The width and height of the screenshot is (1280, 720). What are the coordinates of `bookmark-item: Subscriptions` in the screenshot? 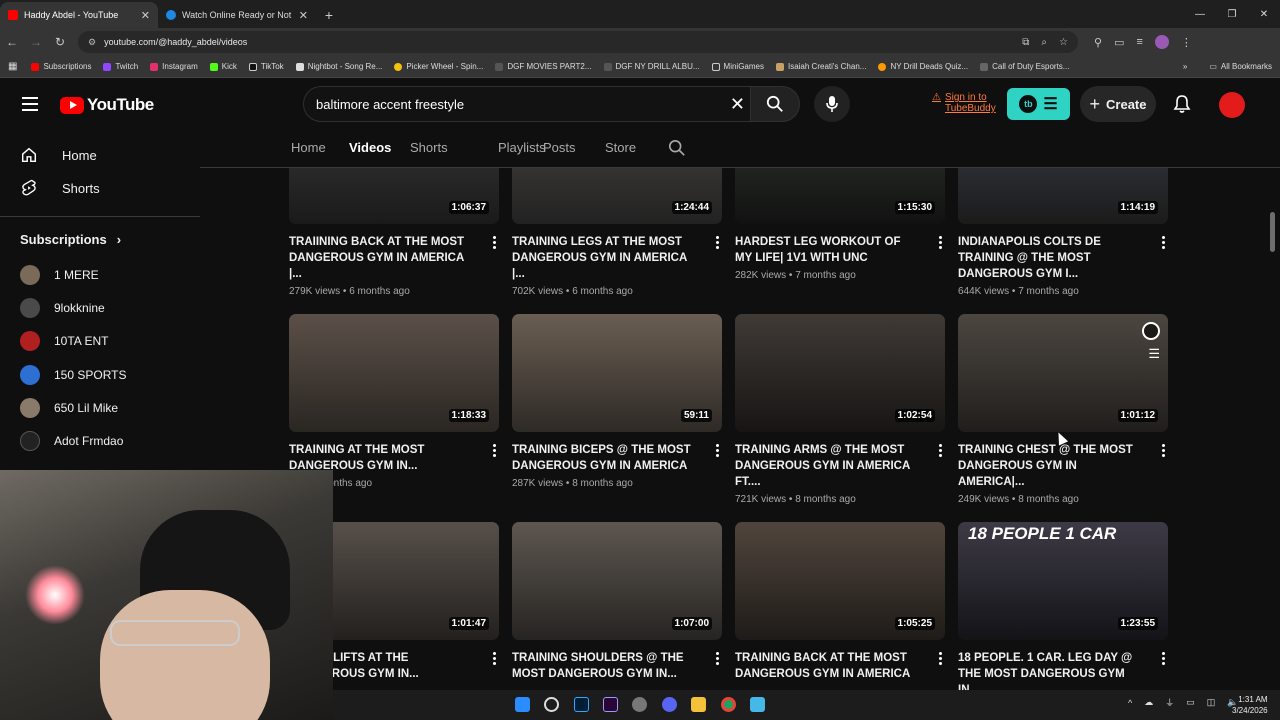 It's located at (61, 66).